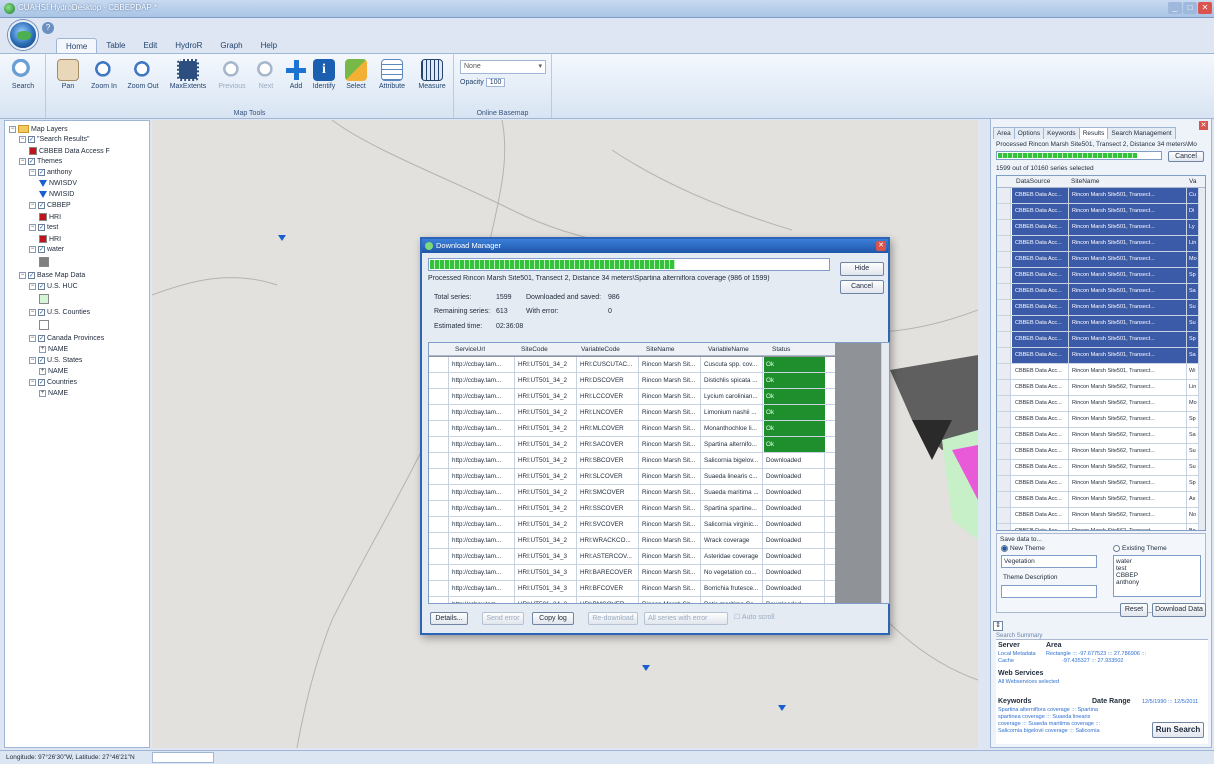  Describe the element at coordinates (52, 275) in the screenshot. I see `layer-item: − ✓ Base Map Data` at that location.